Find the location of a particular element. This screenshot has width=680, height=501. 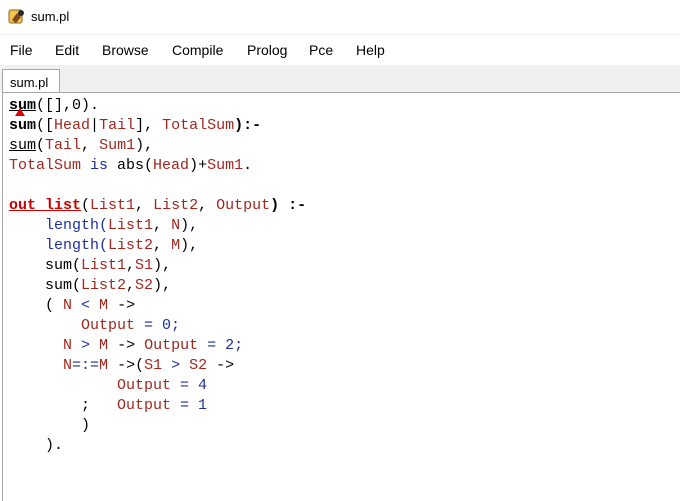

token: ([],0). is located at coordinates (68, 105).